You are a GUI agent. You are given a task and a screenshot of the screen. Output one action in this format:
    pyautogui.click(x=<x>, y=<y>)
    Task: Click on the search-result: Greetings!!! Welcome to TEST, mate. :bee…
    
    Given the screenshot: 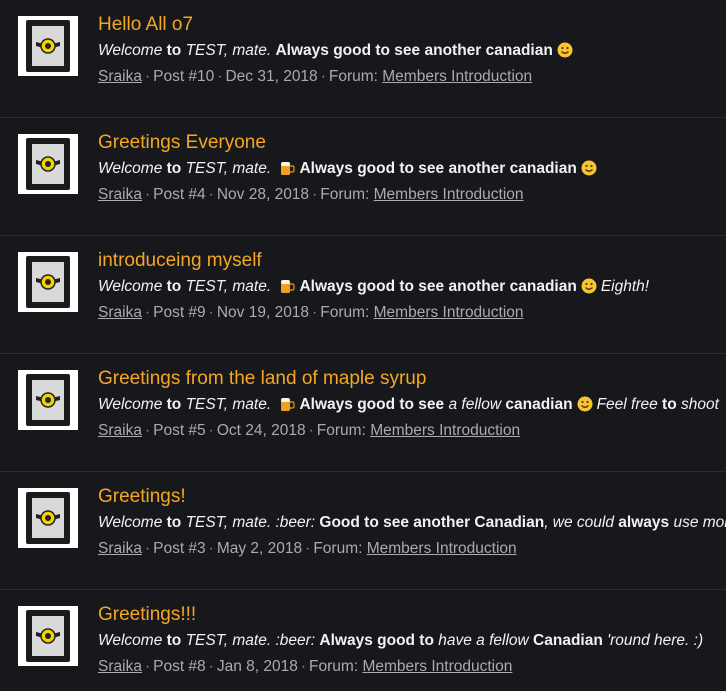 What is the action you would take?
    pyautogui.click(x=363, y=640)
    